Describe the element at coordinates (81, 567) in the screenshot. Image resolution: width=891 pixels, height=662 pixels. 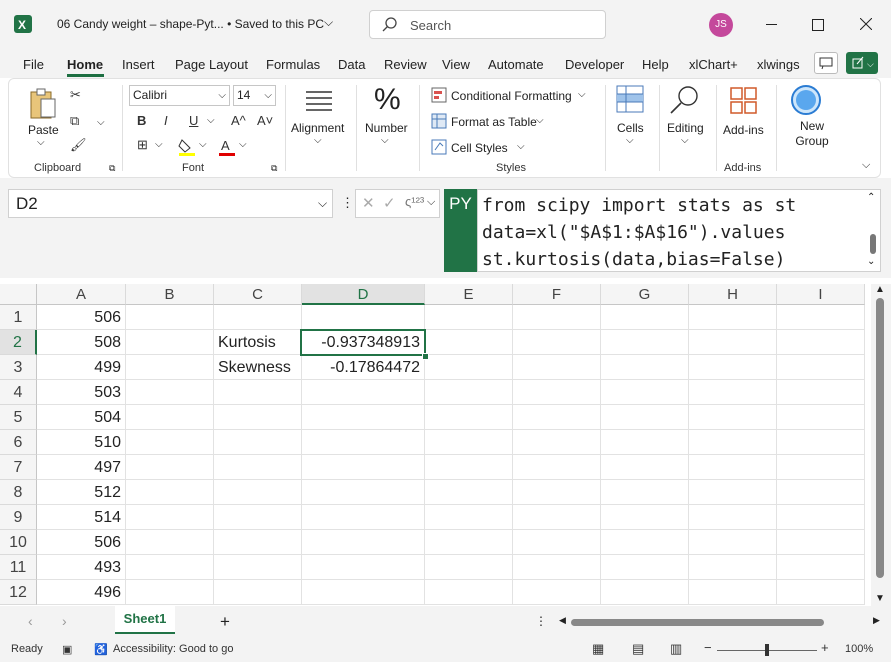
I see `grid-cell: 493` at that location.